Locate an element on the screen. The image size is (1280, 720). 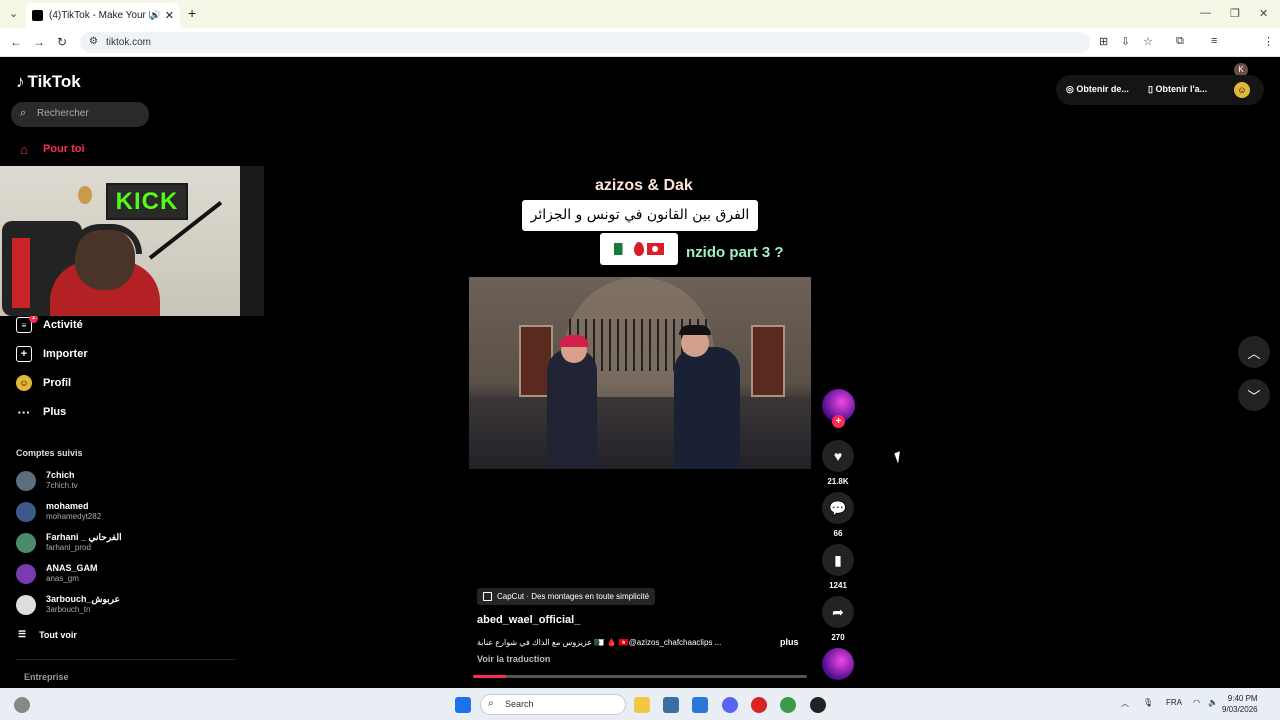
site-info-icon: ⚙ is located at coordinates (93, 41).